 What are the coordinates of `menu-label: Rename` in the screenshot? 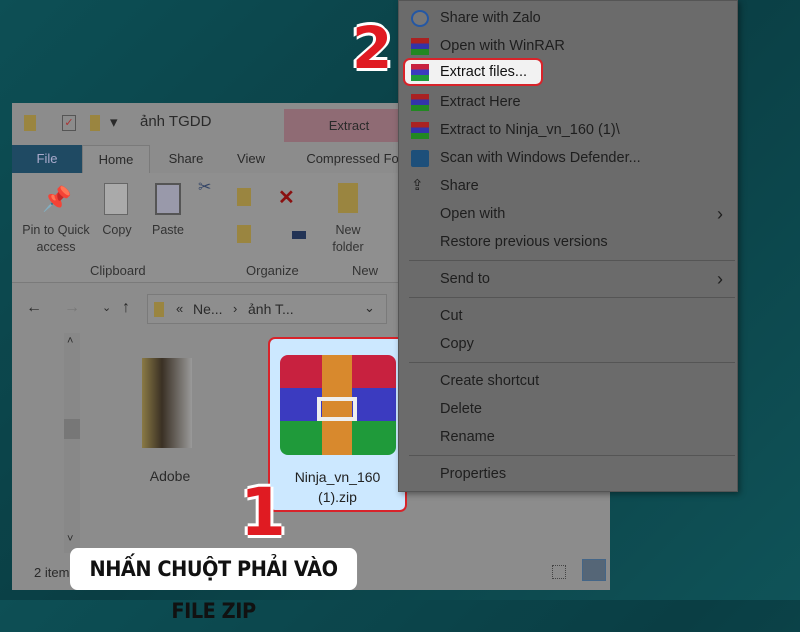 It's located at (467, 437).